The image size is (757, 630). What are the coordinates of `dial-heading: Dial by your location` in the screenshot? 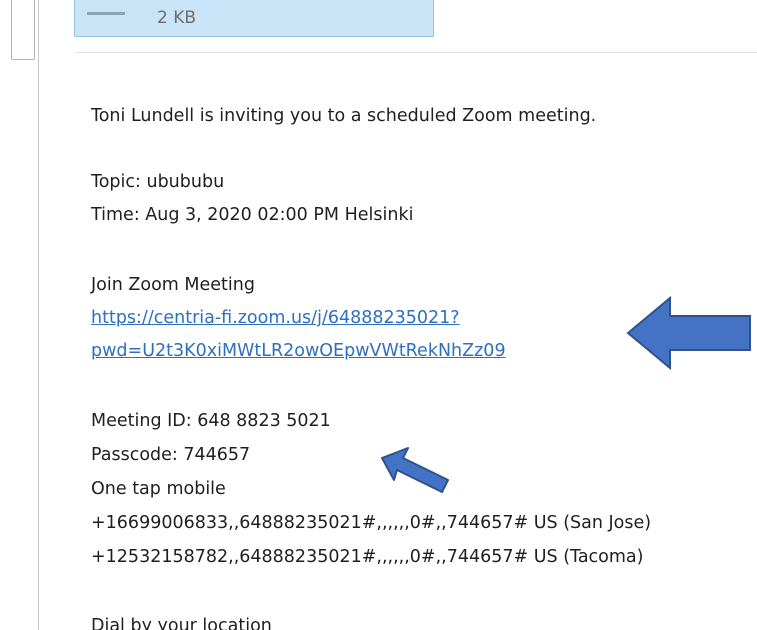 It's located at (181, 623).